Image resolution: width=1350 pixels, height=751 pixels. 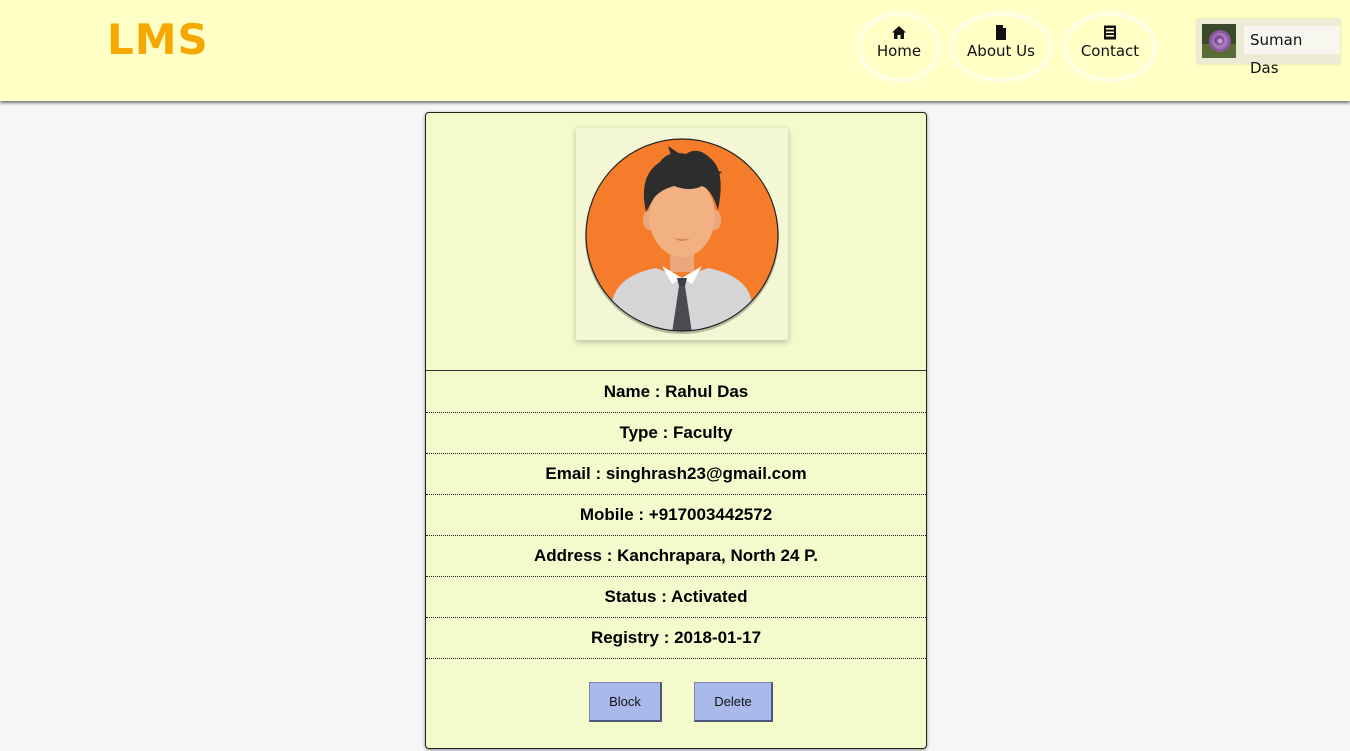 I want to click on contact-card-icon, so click(x=1110, y=32).